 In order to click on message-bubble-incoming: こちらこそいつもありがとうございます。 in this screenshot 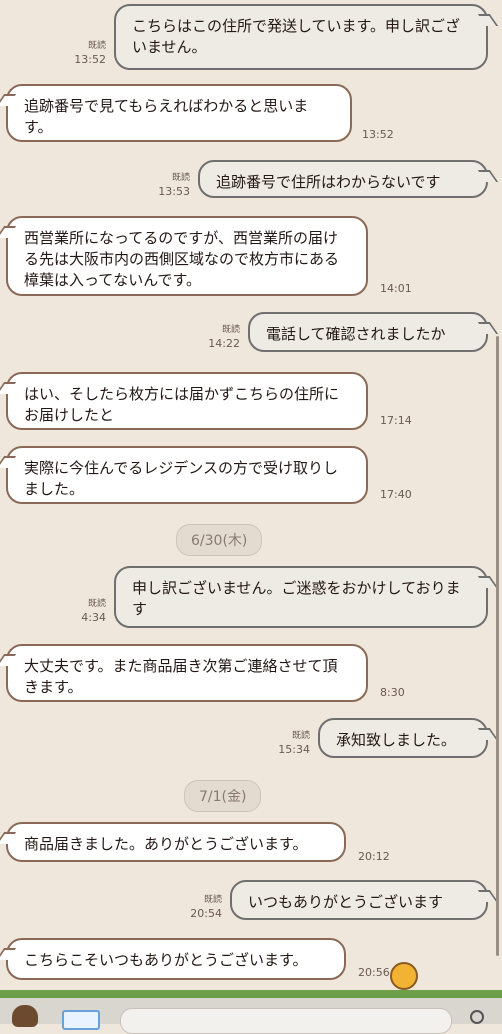, I will do `click(176, 959)`.